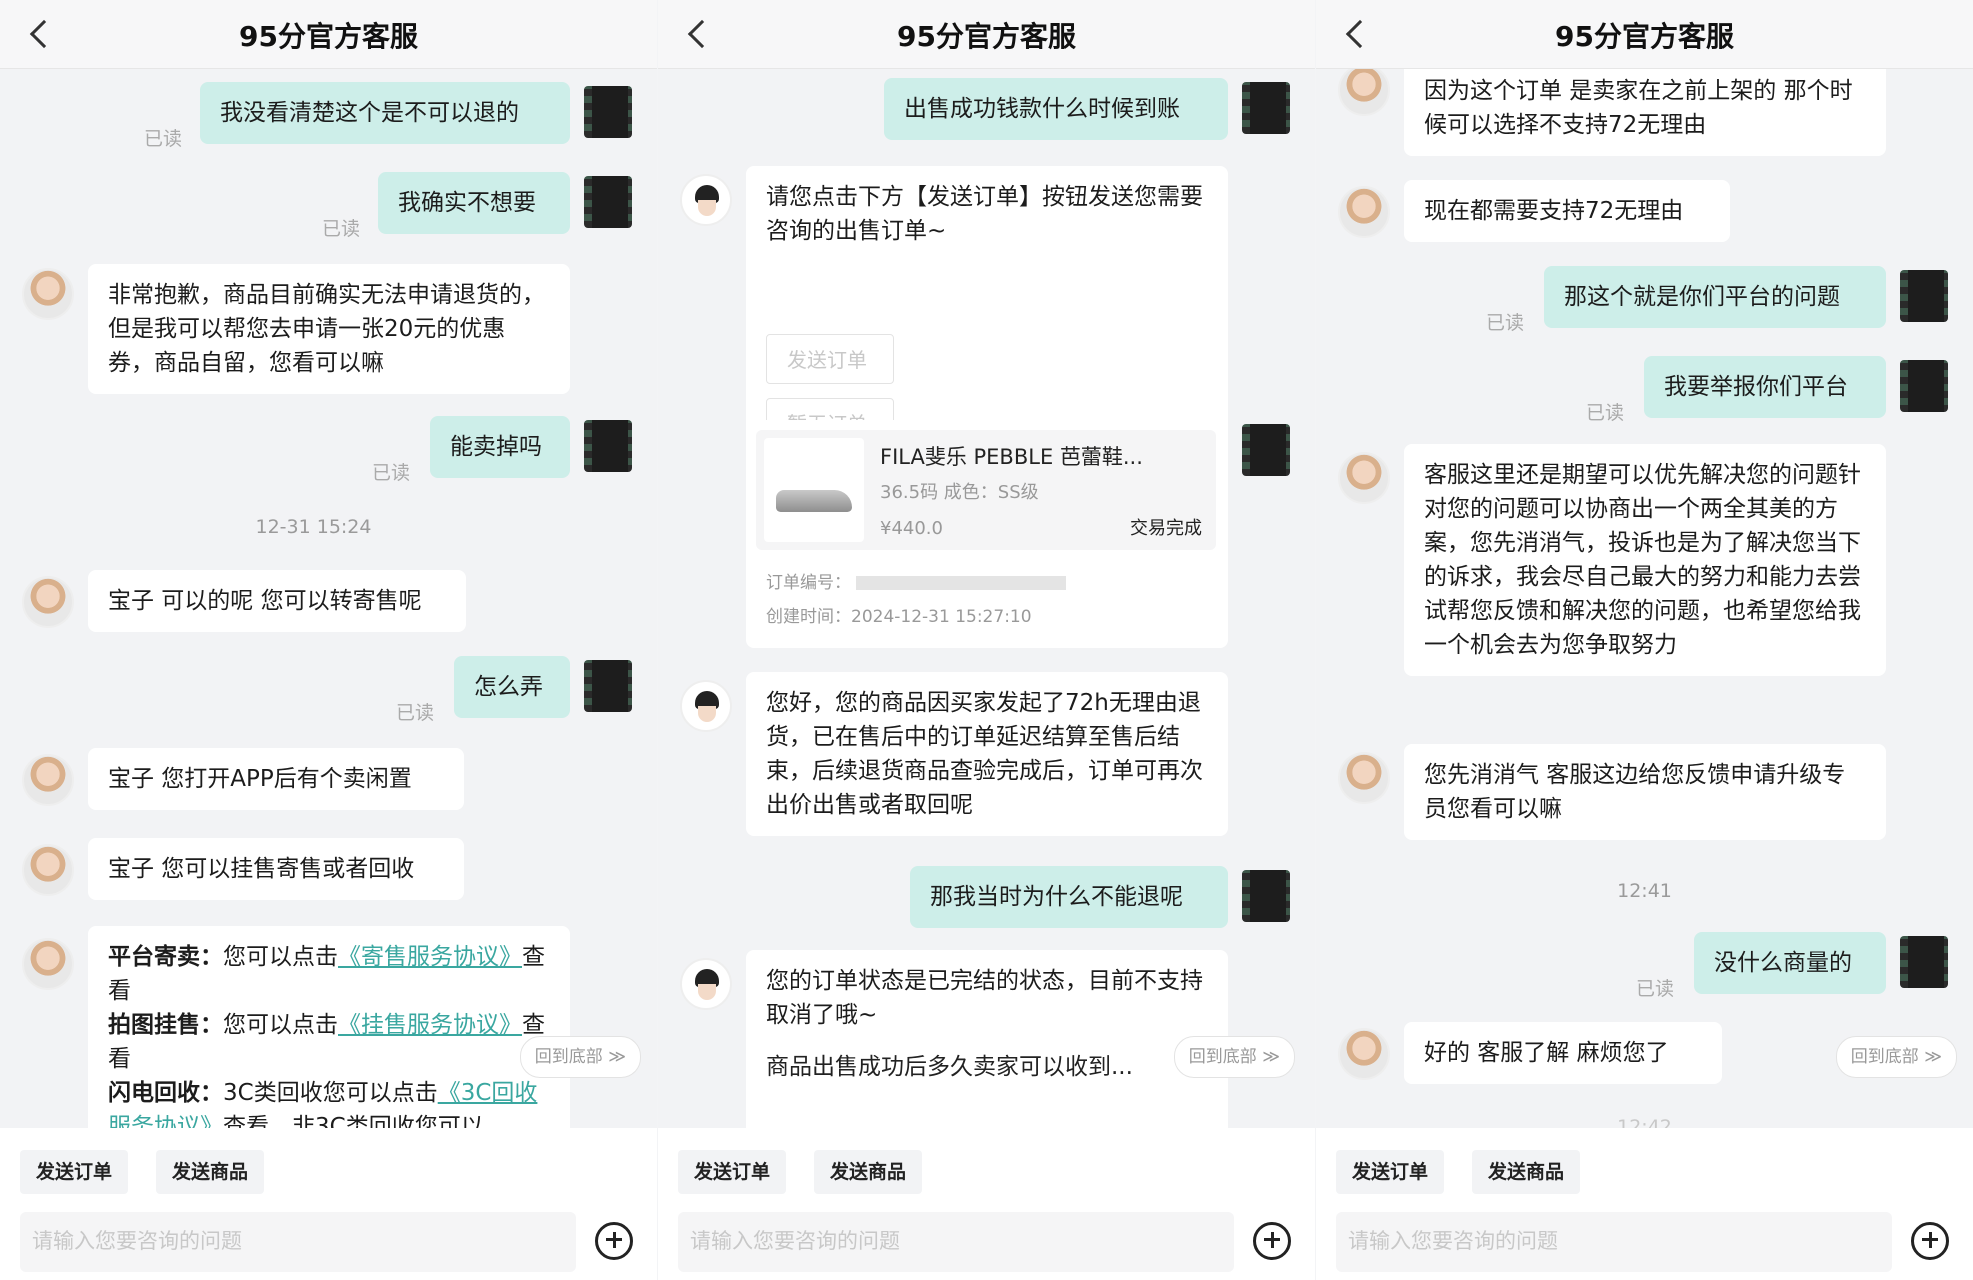 The height and width of the screenshot is (1280, 1973). What do you see at coordinates (1567, 211) in the screenshot?
I see `received-message: 现在都需要支持72无理由` at bounding box center [1567, 211].